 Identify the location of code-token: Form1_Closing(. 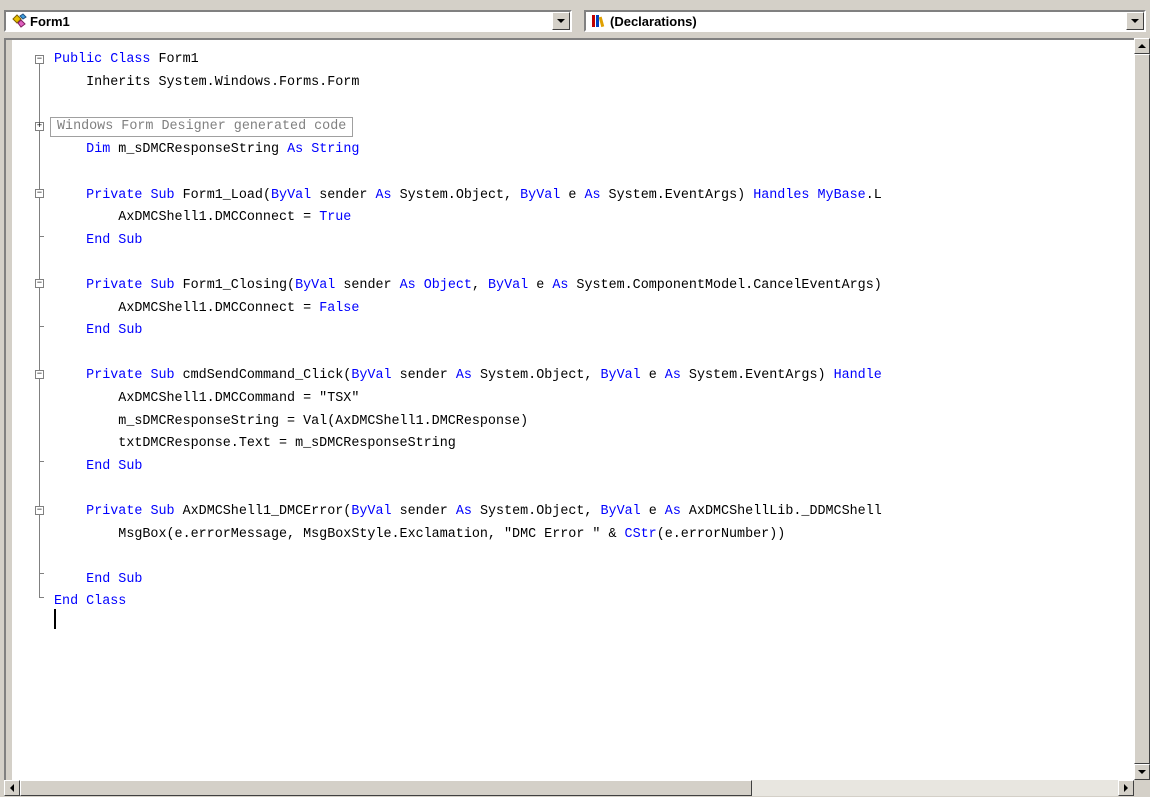
(235, 285).